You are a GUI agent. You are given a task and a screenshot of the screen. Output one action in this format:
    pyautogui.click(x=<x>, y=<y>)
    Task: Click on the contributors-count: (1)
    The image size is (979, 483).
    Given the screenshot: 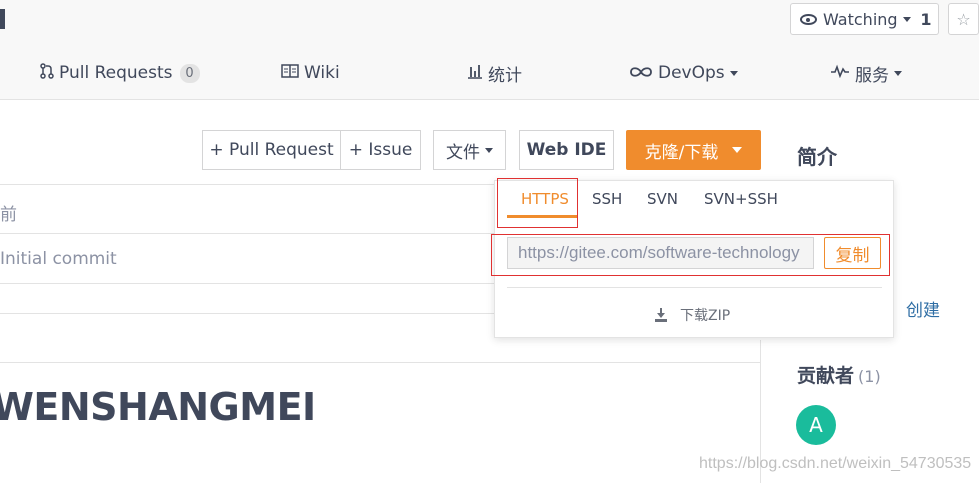 What is the action you would take?
    pyautogui.click(x=869, y=376)
    